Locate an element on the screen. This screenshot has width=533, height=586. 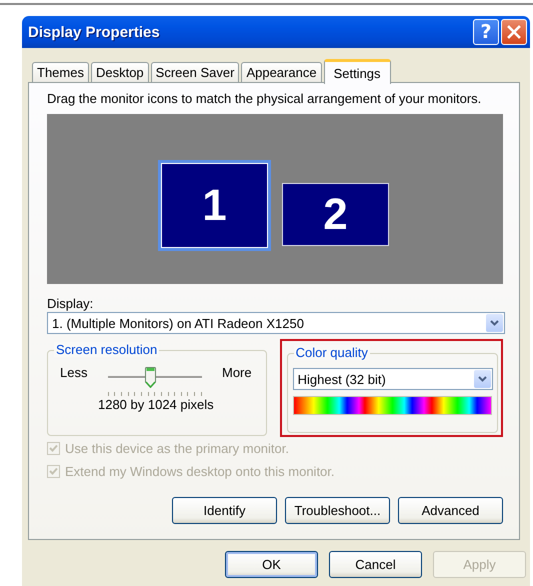
display-dropdown: 1. (Multiple Monitors) on ATI Radeon X1250 is located at coordinates (276, 323).